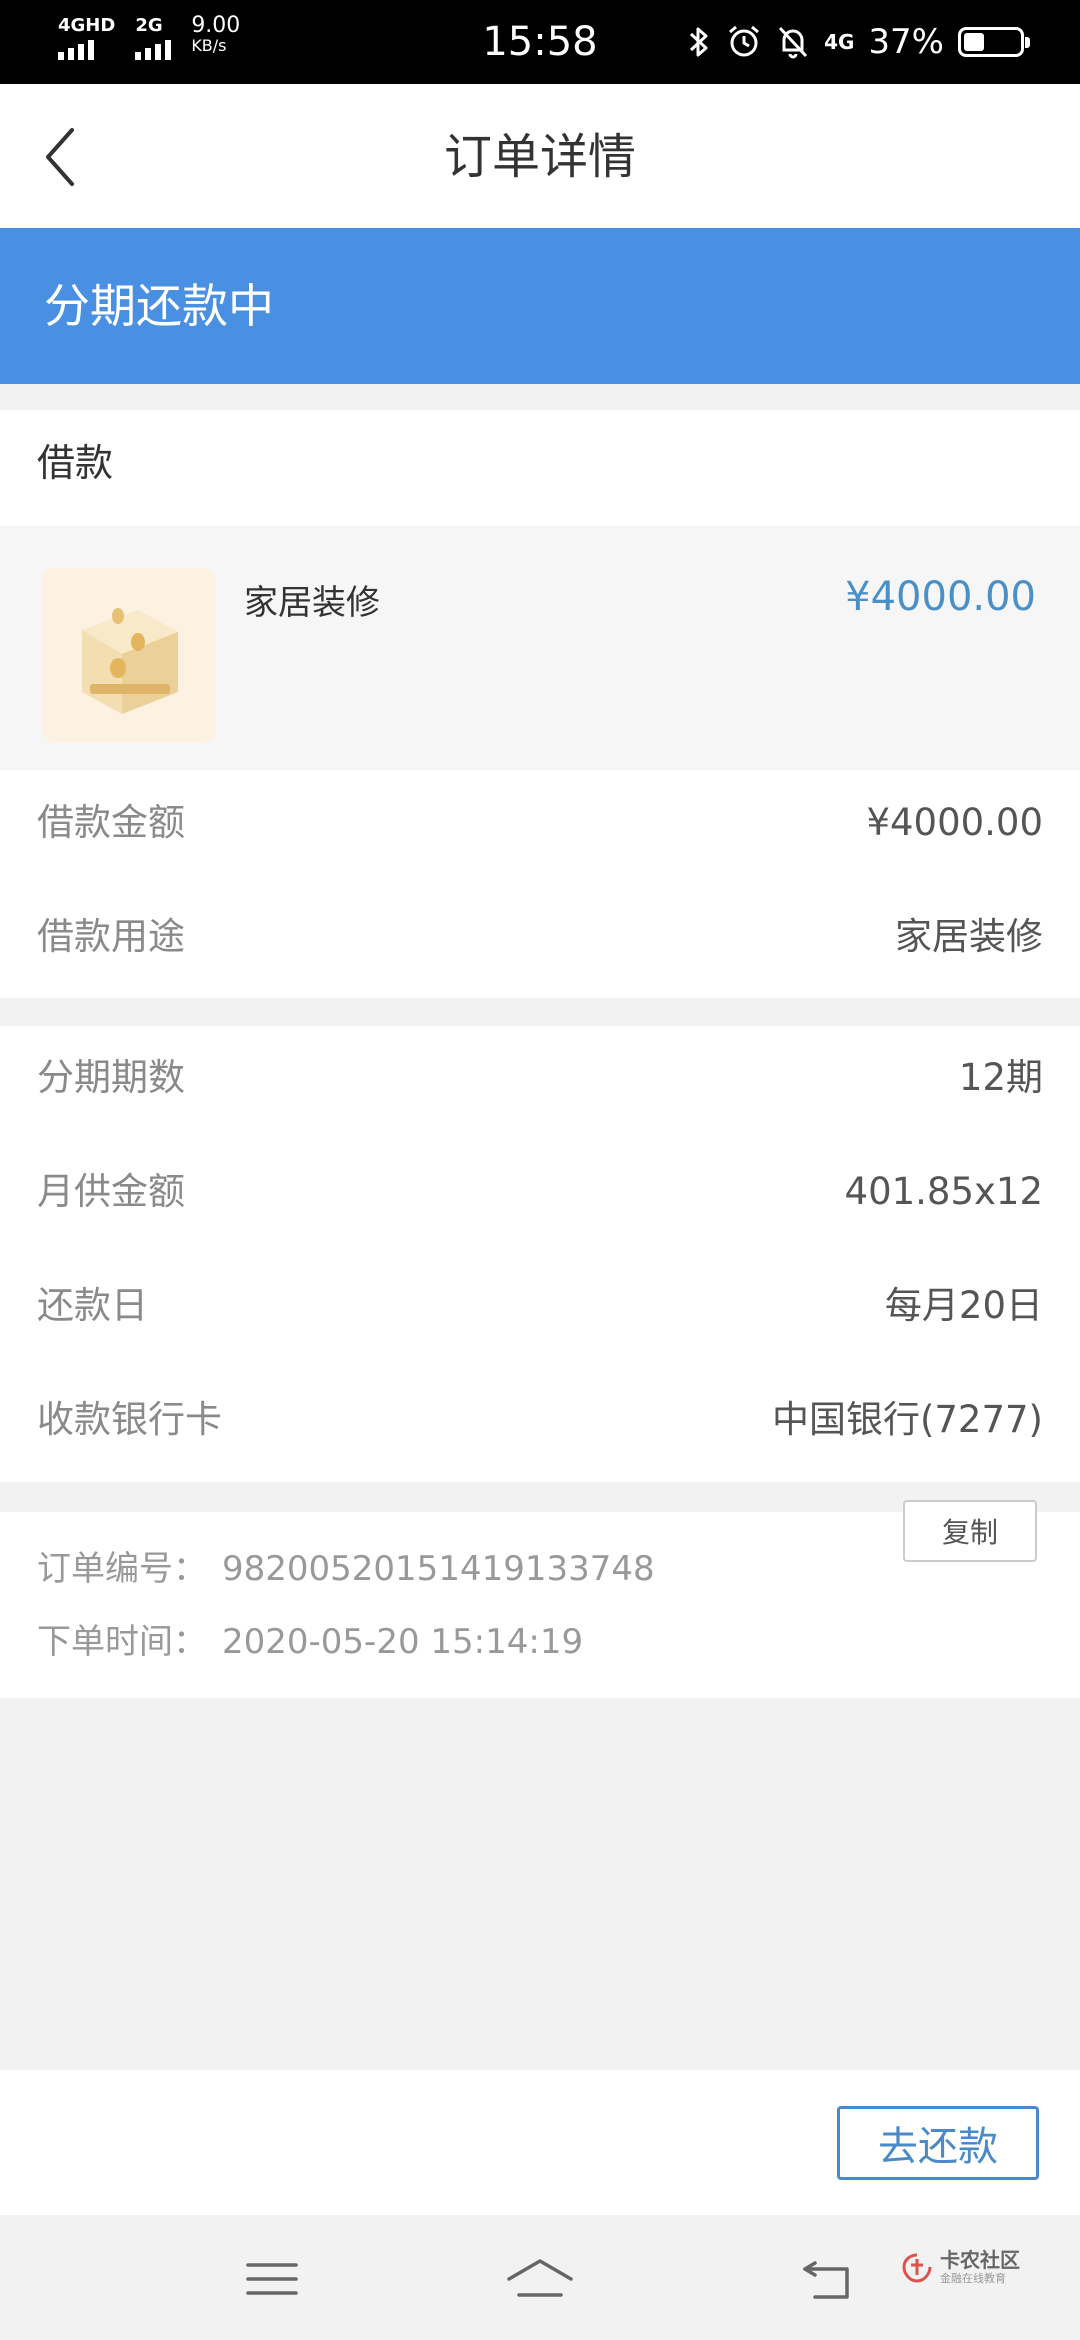 Image resolution: width=1080 pixels, height=2340 pixels. I want to click on product-price: ¥4000.00, so click(940, 597).